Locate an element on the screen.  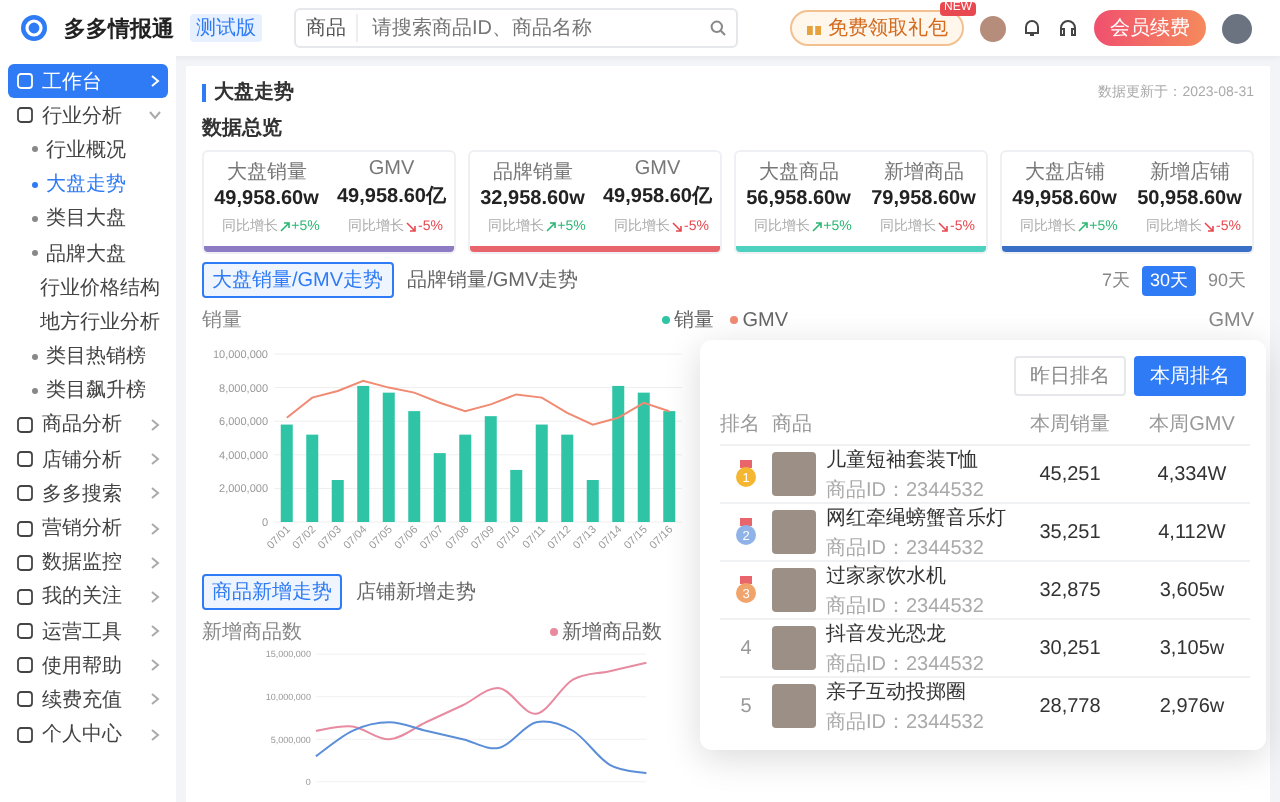
submenu-item: 地方行业分析 is located at coordinates (88, 321).